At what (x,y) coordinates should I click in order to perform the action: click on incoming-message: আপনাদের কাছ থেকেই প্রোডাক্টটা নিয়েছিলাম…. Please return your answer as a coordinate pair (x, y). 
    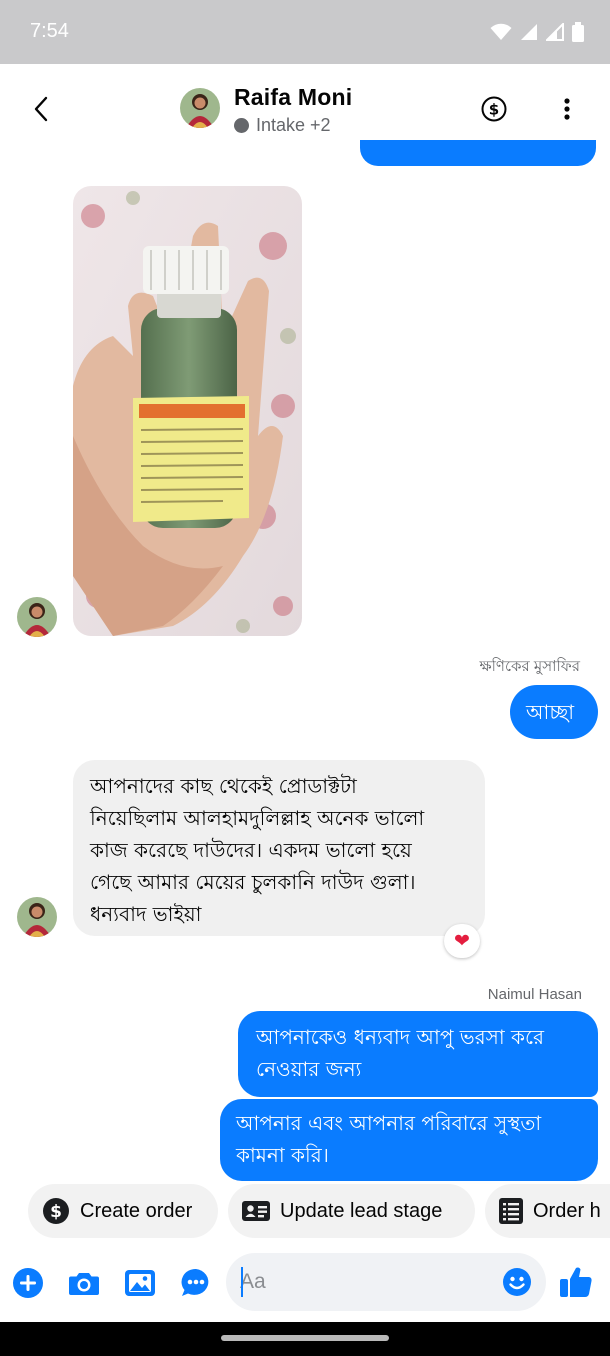
    Looking at the image, I should click on (279, 848).